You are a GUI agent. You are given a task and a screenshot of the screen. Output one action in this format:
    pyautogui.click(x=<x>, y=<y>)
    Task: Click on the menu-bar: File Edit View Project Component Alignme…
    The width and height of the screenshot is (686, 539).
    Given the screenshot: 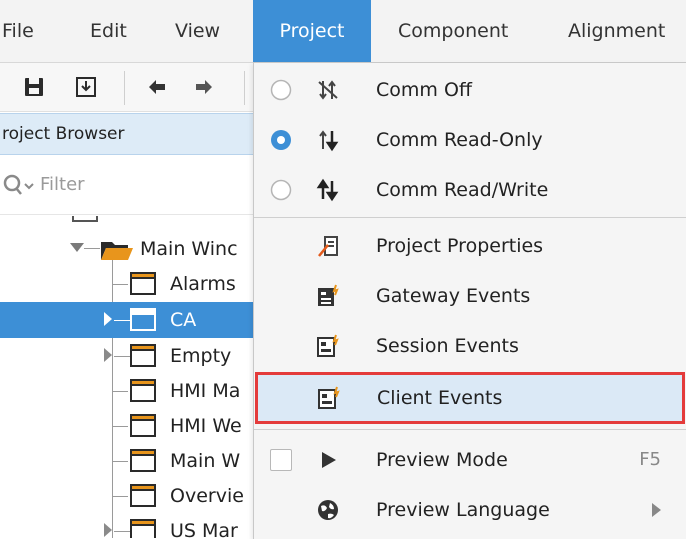 What is the action you would take?
    pyautogui.click(x=343, y=31)
    